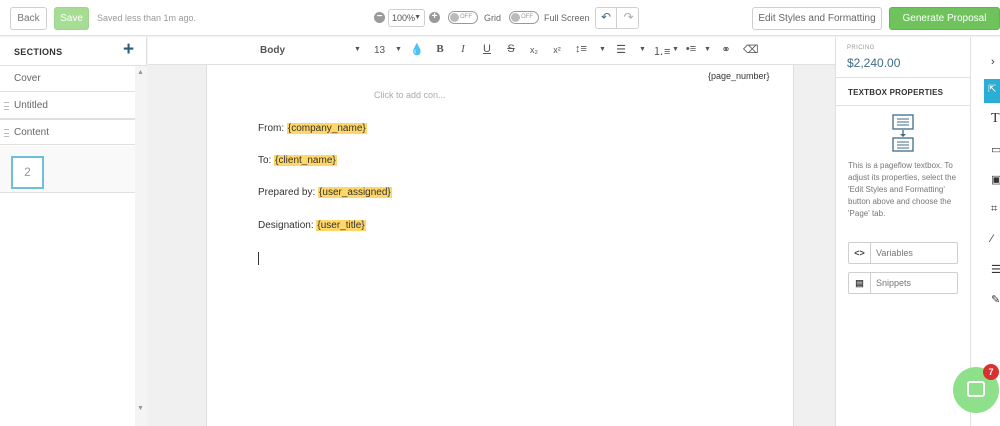 The image size is (1000, 426). What do you see at coordinates (141, 246) in the screenshot?
I see `sidebar-scrollbar: ▲ ▼` at bounding box center [141, 246].